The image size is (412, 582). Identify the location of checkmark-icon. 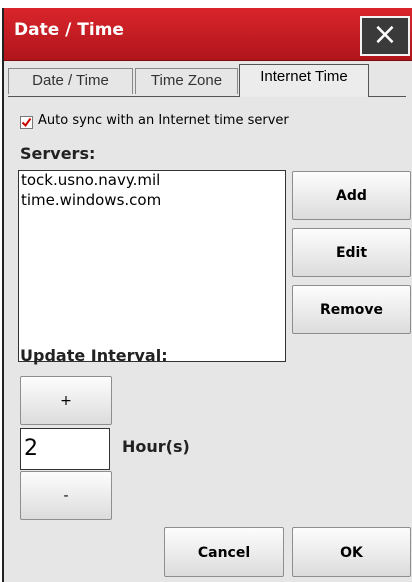
(26, 122).